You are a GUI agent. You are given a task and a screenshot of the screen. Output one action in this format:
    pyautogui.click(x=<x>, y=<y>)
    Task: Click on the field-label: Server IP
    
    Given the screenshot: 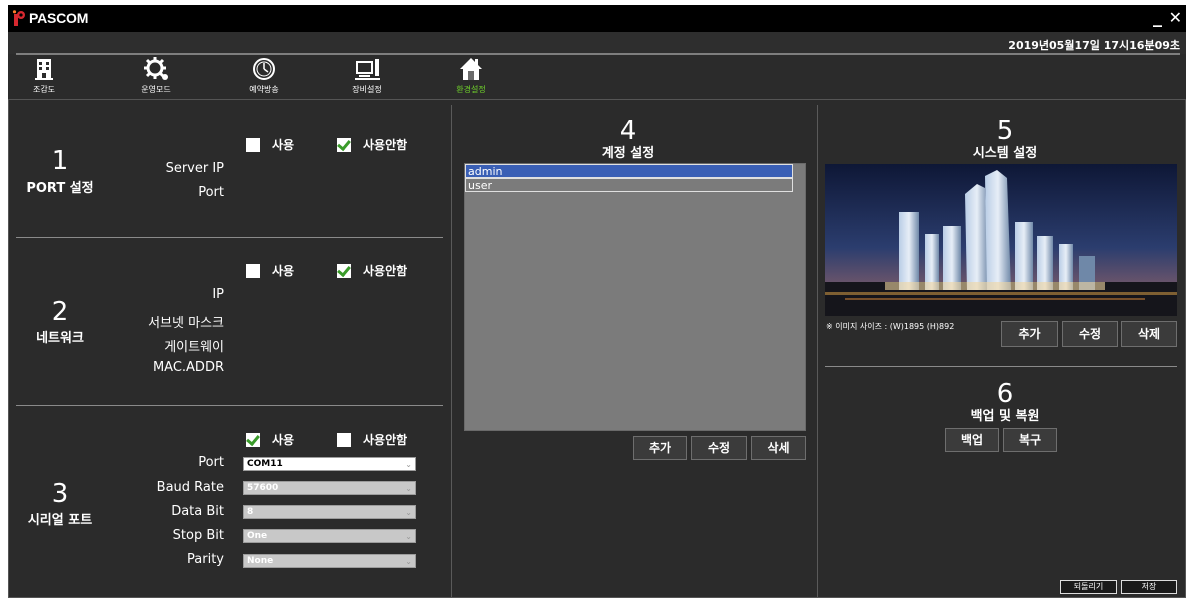 What is the action you would take?
    pyautogui.click(x=194, y=168)
    